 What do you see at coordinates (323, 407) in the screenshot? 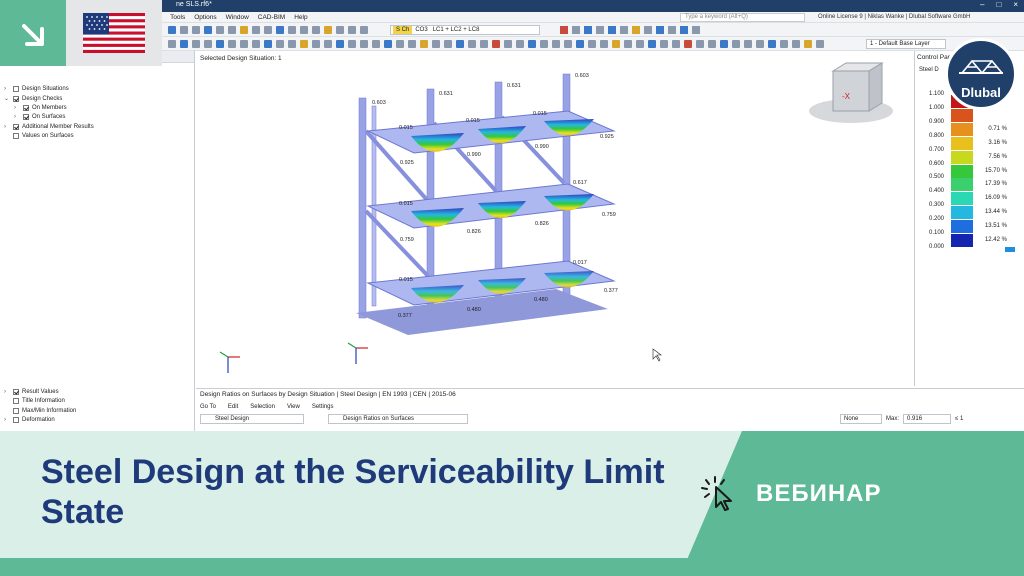
I see `table-menu-settings: Settings` at bounding box center [323, 407].